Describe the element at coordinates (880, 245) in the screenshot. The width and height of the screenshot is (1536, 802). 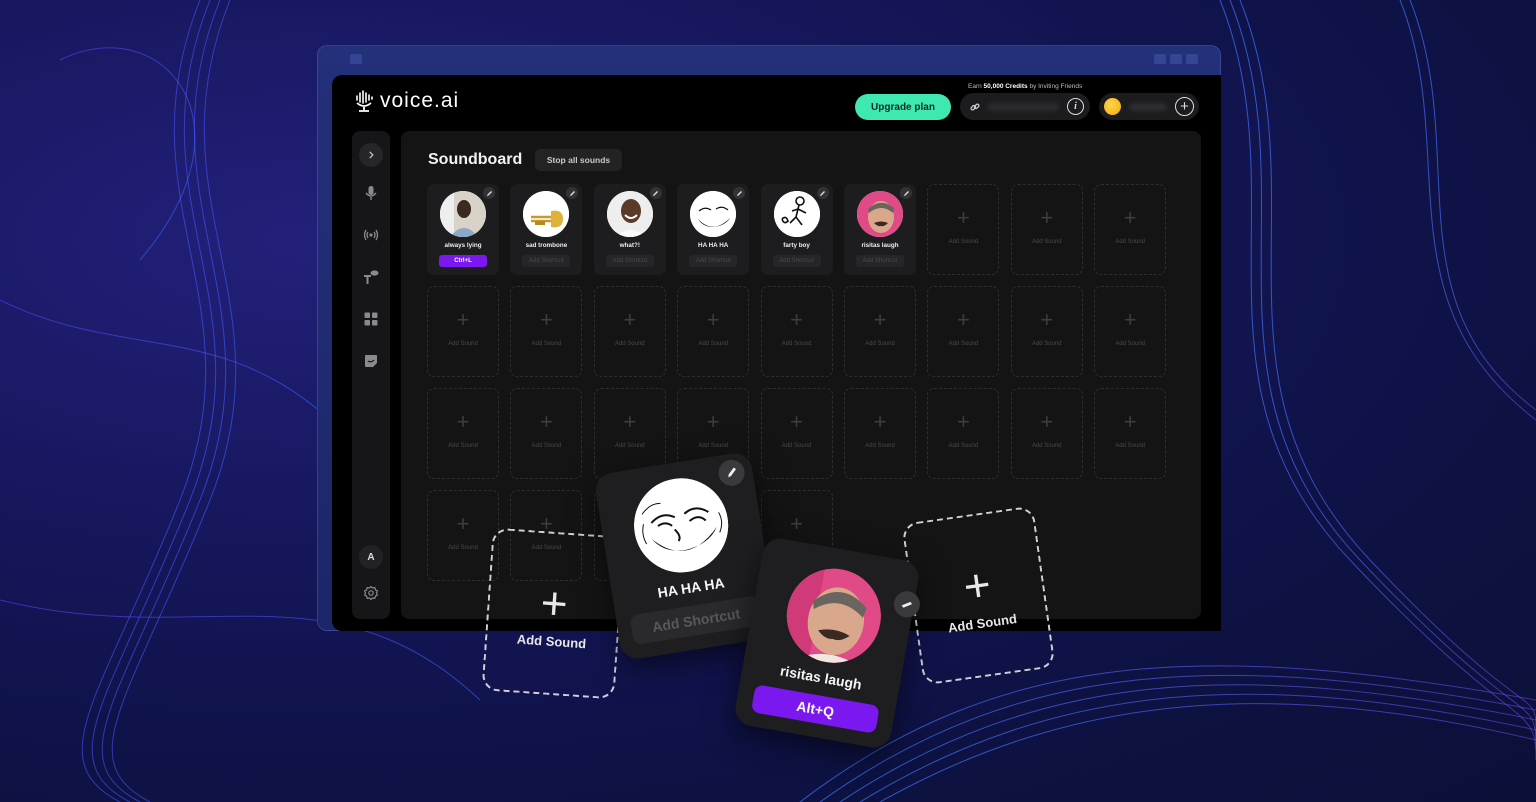
I see `sound-name: risitas laugh` at that location.